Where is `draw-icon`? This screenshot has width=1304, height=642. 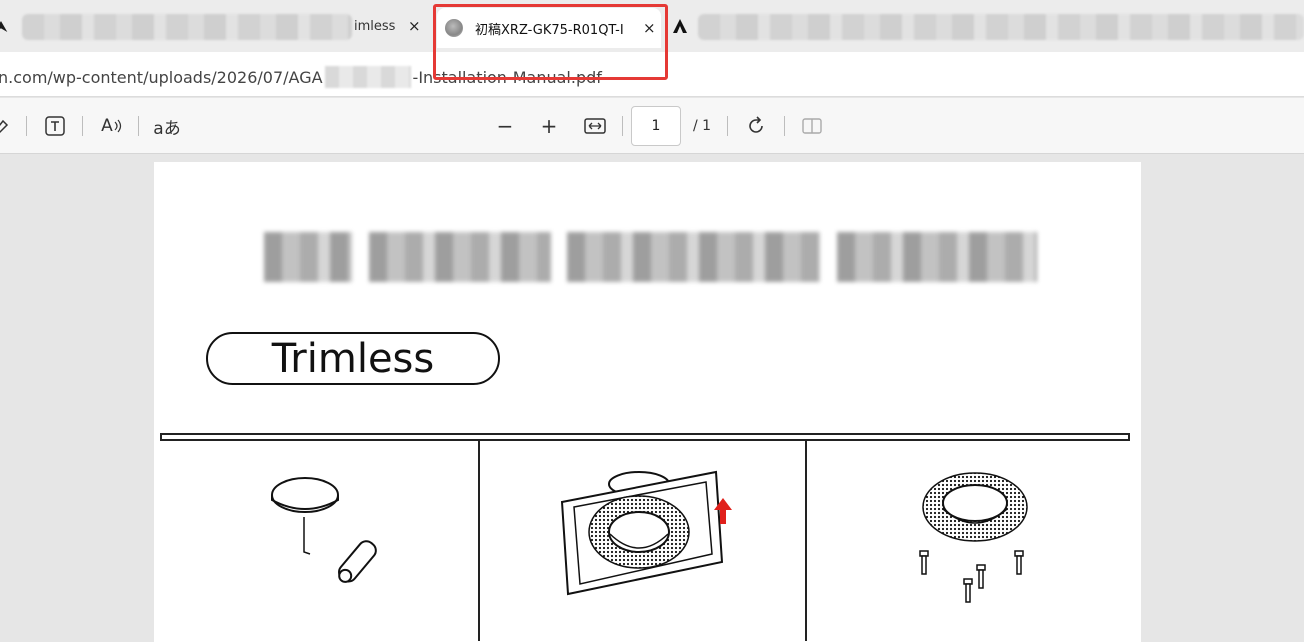
draw-icon is located at coordinates (6, 126).